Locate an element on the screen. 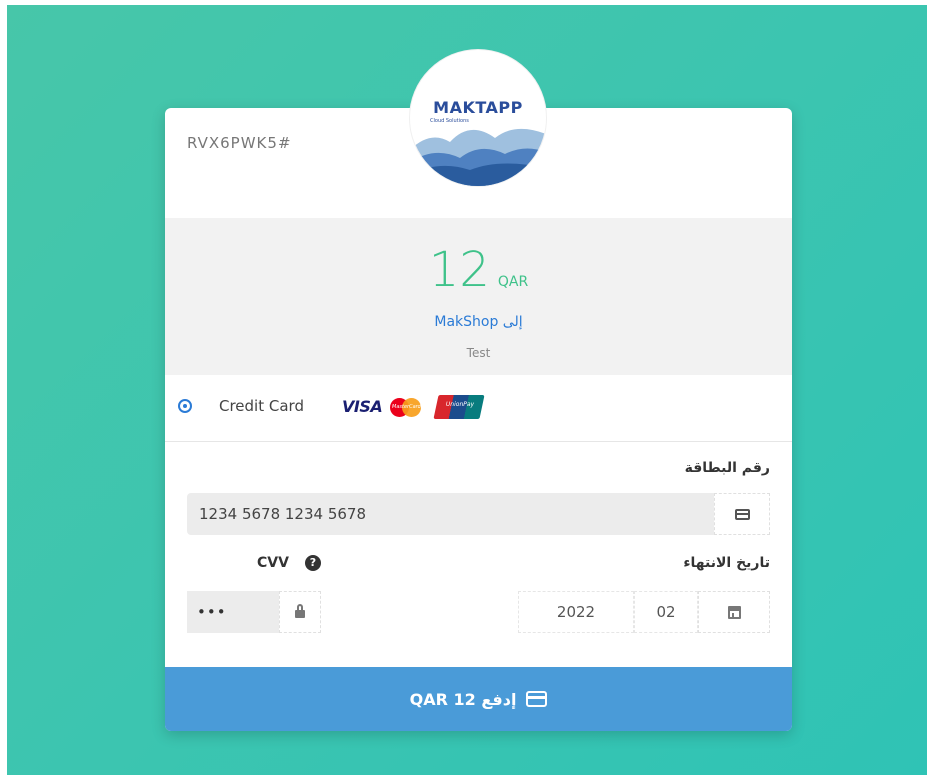 This screenshot has height=783, width=928. expiry-label: تاريخ الانتهاء is located at coordinates (726, 563).